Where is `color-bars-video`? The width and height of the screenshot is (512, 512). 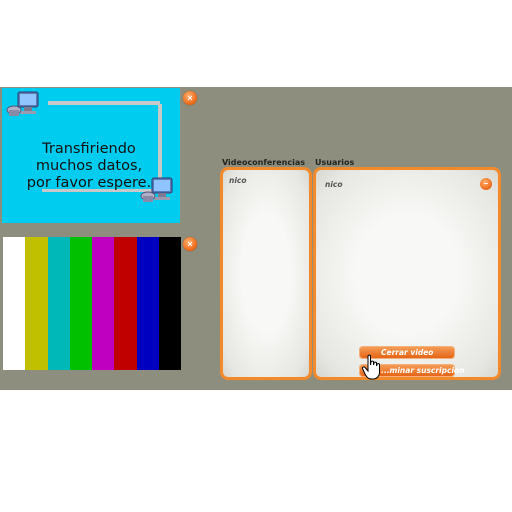
color-bars-video is located at coordinates (92, 303).